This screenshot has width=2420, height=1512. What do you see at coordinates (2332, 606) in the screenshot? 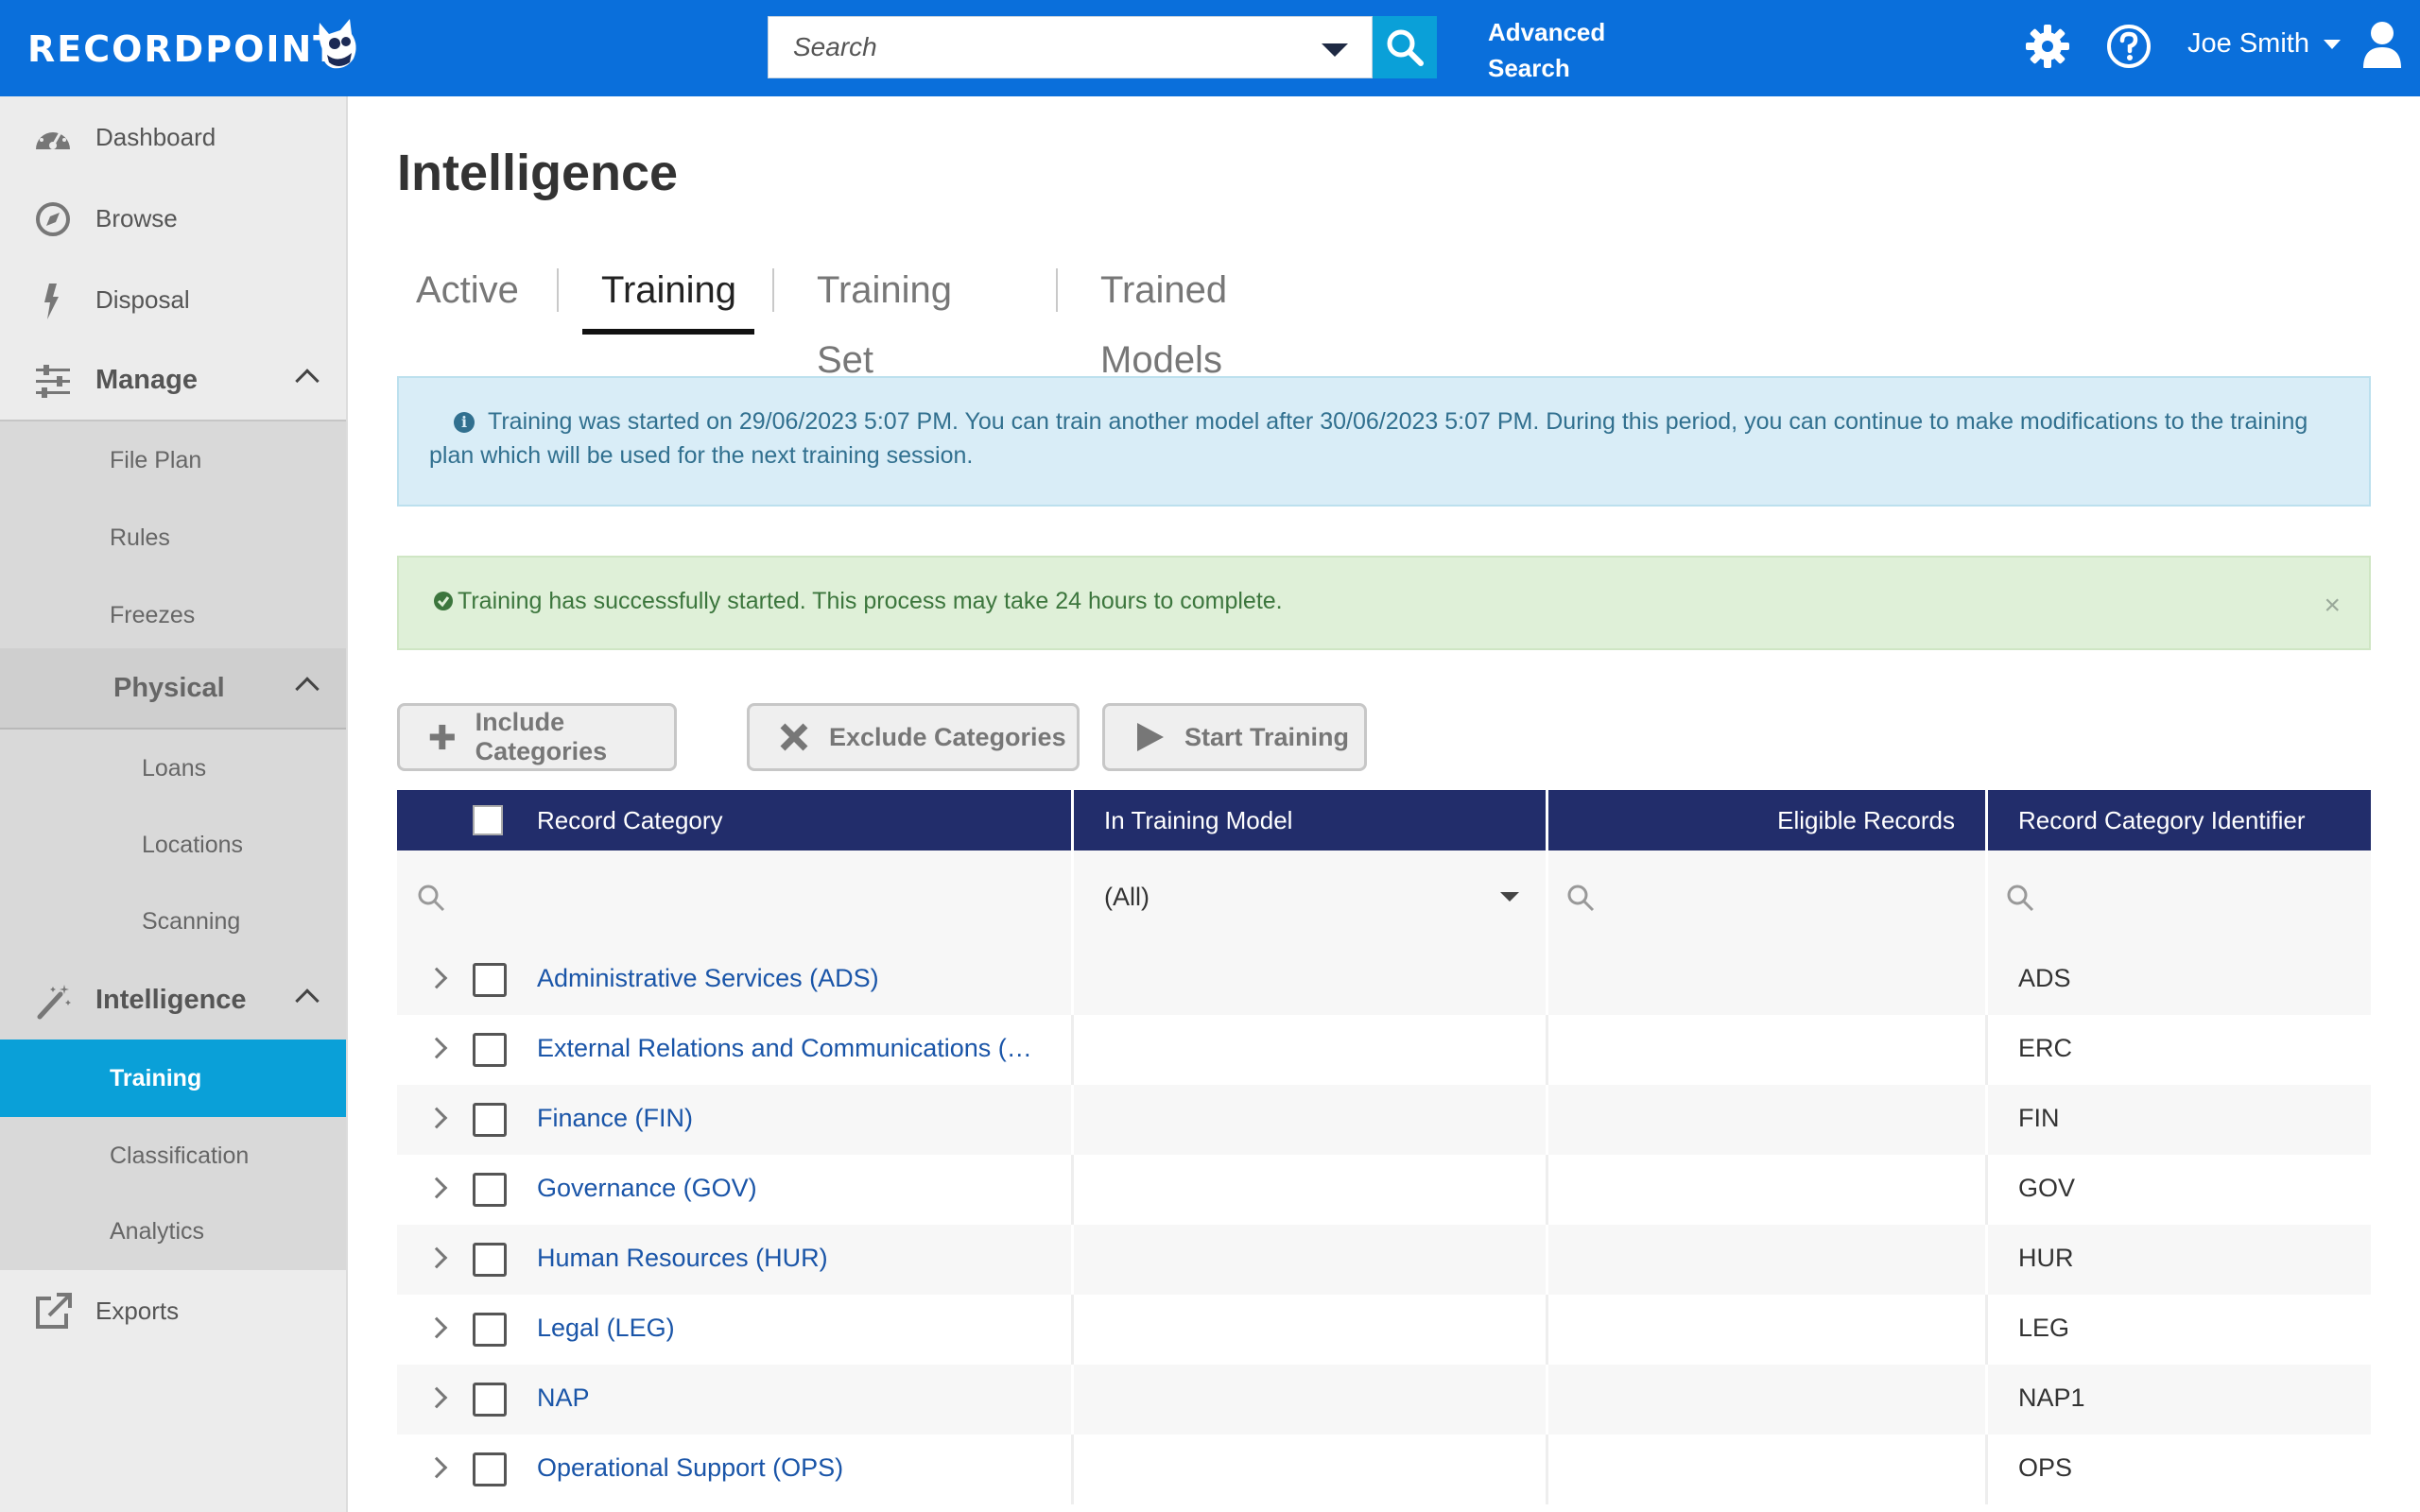
I see `close-alert-button: ×` at bounding box center [2332, 606].